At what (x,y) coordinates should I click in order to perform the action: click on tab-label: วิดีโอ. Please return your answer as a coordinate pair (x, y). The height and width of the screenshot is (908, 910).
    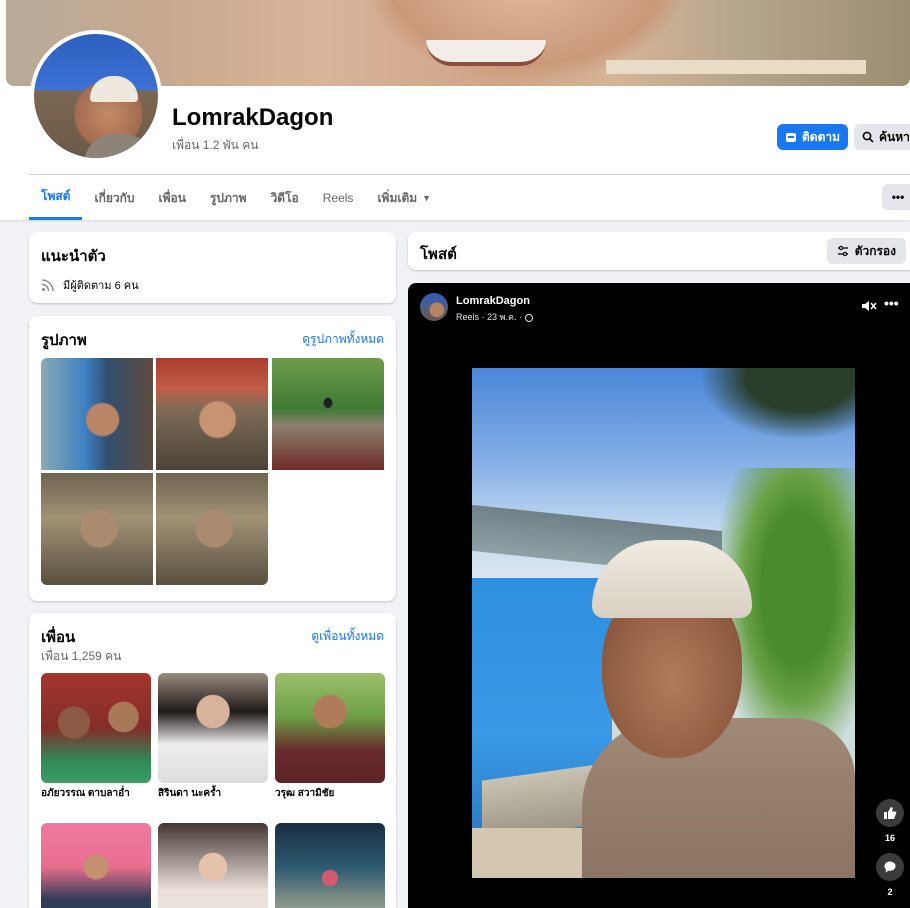
    Looking at the image, I should click on (284, 197).